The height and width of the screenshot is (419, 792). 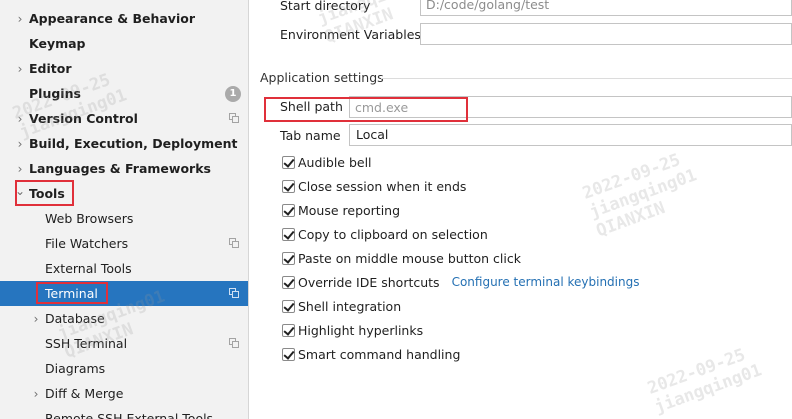 I want to click on checkbox-label: Paste on middle mouse button click, so click(x=409, y=258).